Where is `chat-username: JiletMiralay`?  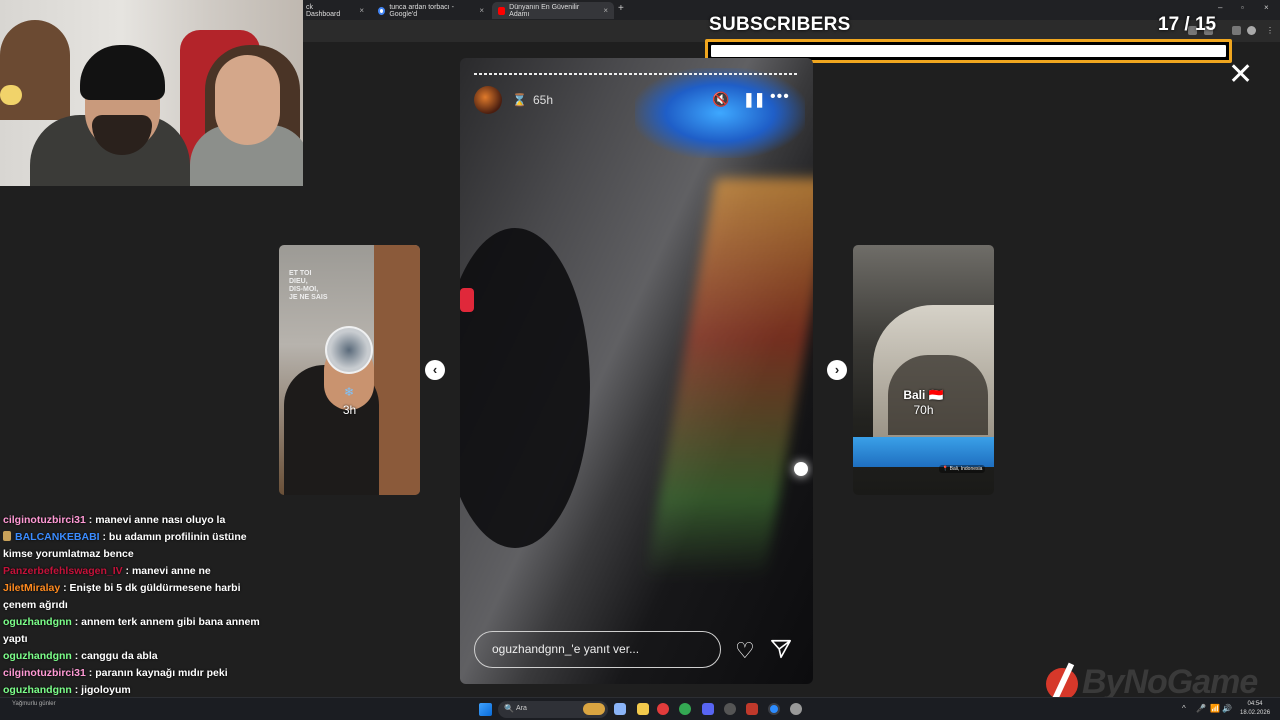 chat-username: JiletMiralay is located at coordinates (31, 588).